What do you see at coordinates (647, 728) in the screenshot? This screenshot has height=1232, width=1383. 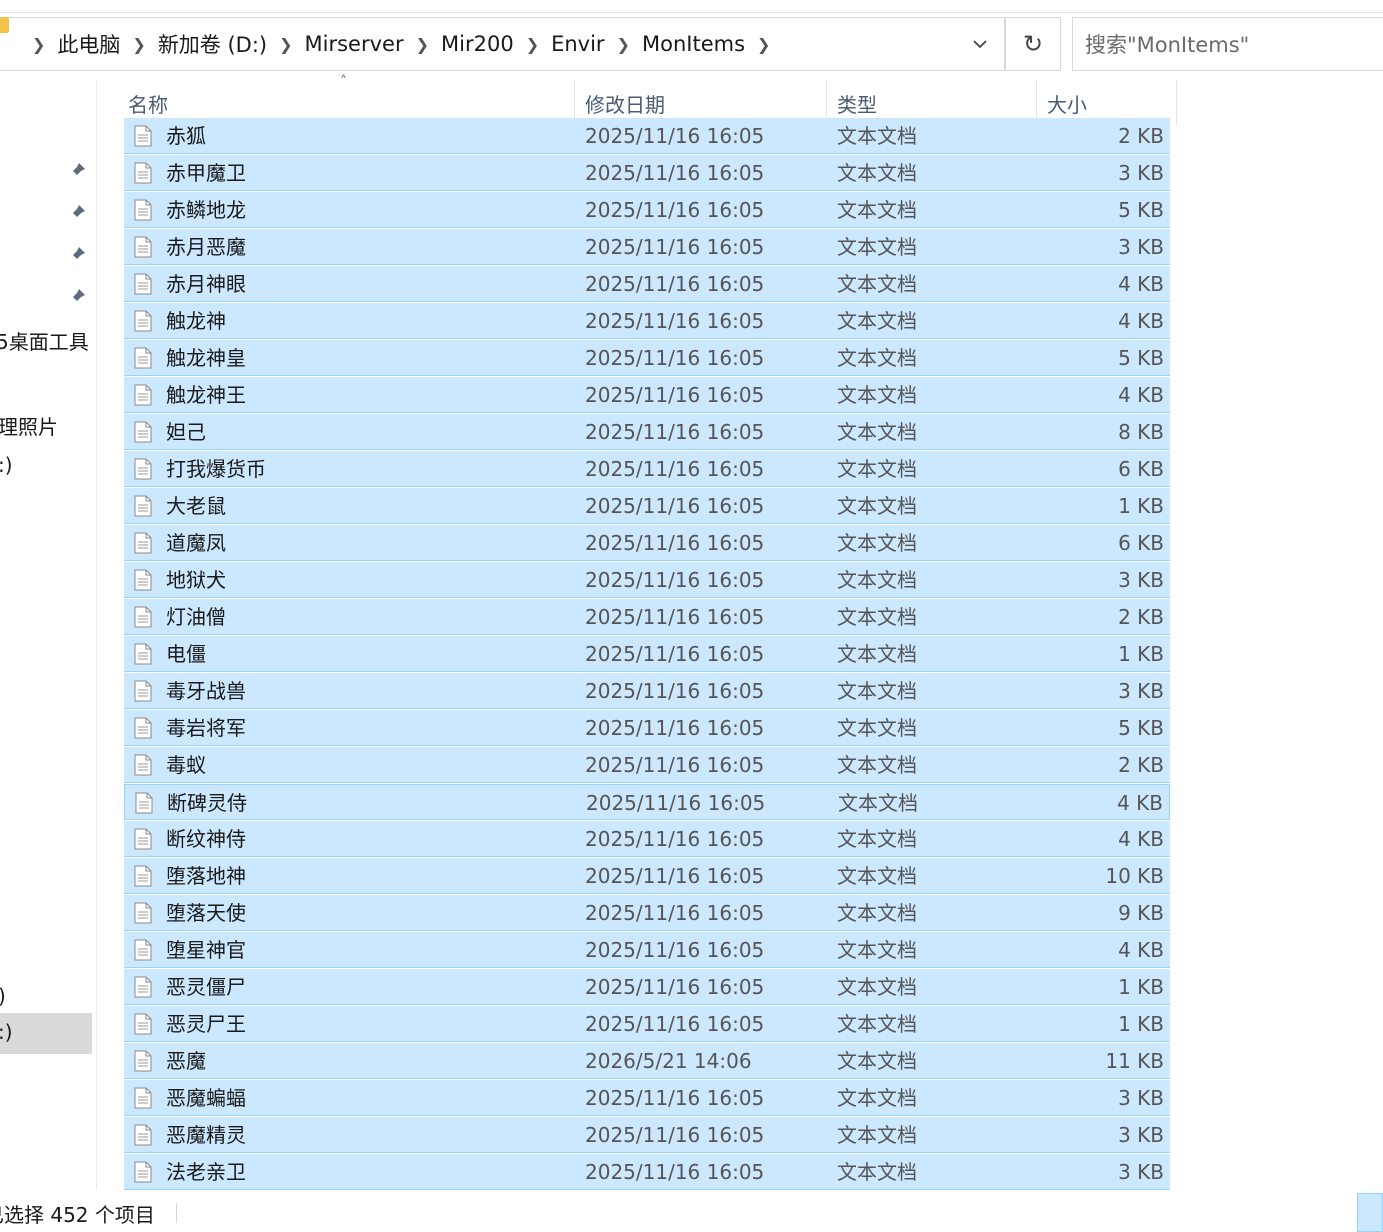 I see `file-row: 毒岩将军 2025/11/16 16:05 文本文档 5 KB` at bounding box center [647, 728].